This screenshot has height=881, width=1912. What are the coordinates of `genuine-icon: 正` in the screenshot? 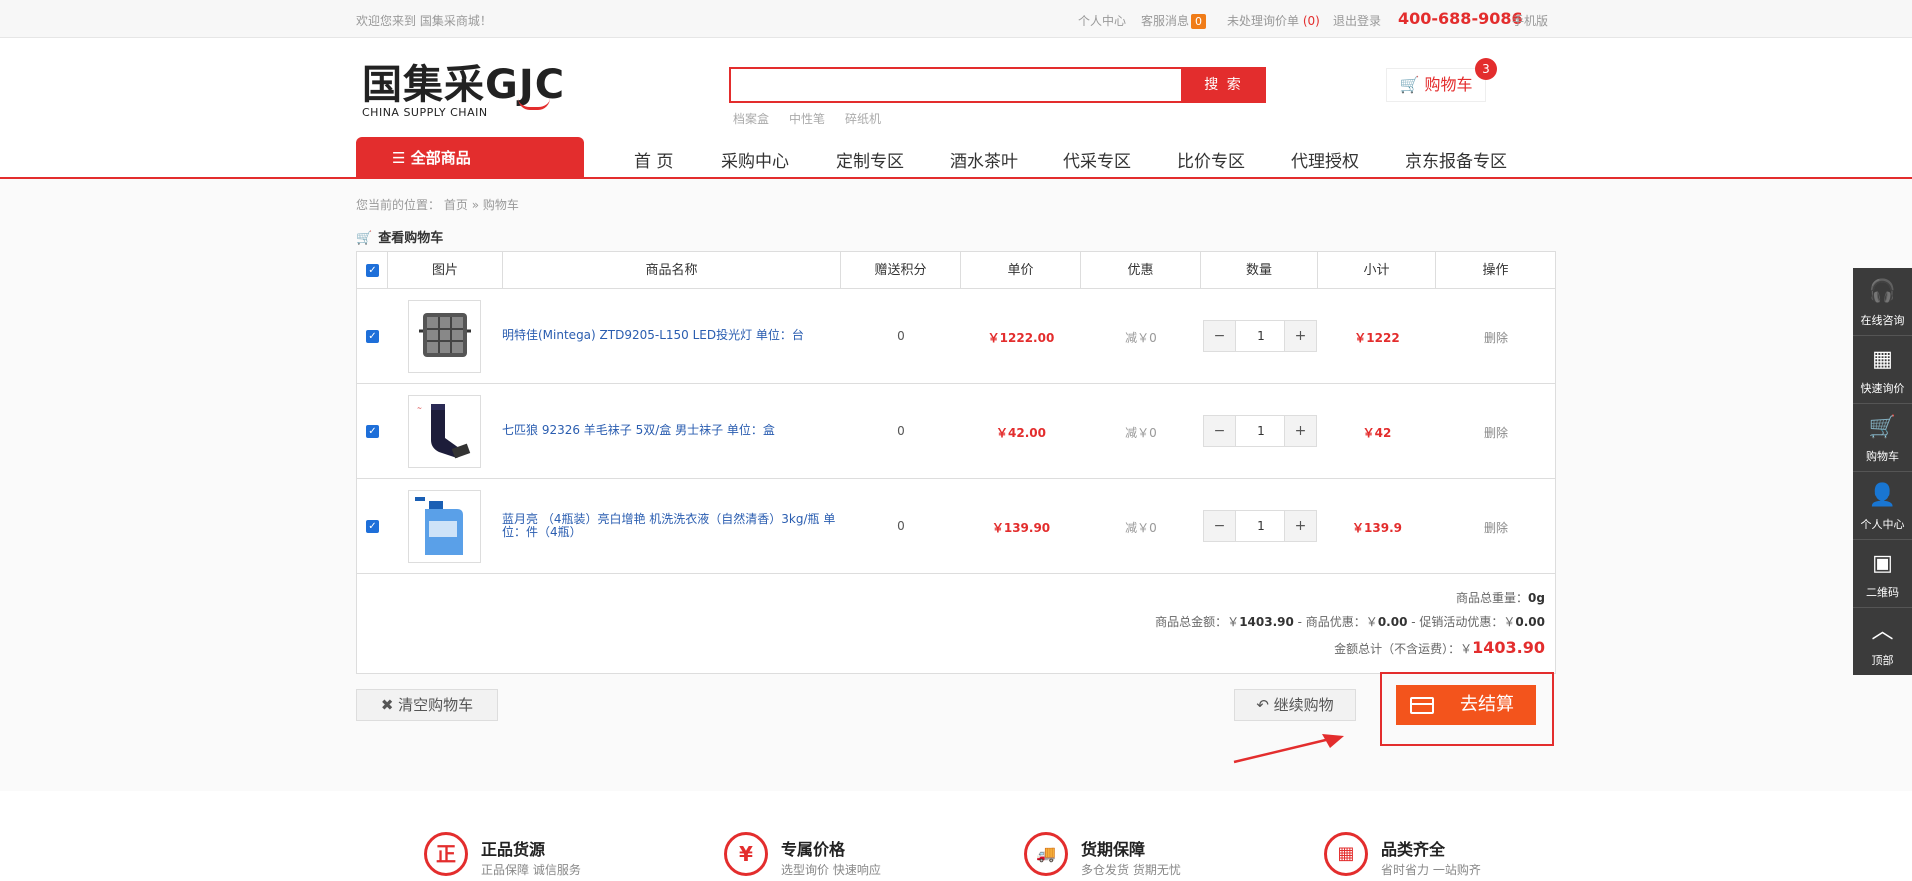 It's located at (446, 854).